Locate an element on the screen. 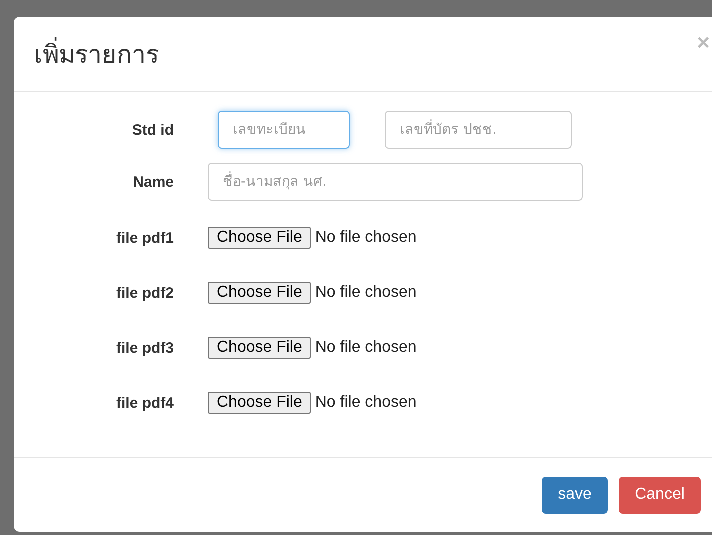 The height and width of the screenshot is (535, 712). file-label: file pdf3 is located at coordinates (144, 348).